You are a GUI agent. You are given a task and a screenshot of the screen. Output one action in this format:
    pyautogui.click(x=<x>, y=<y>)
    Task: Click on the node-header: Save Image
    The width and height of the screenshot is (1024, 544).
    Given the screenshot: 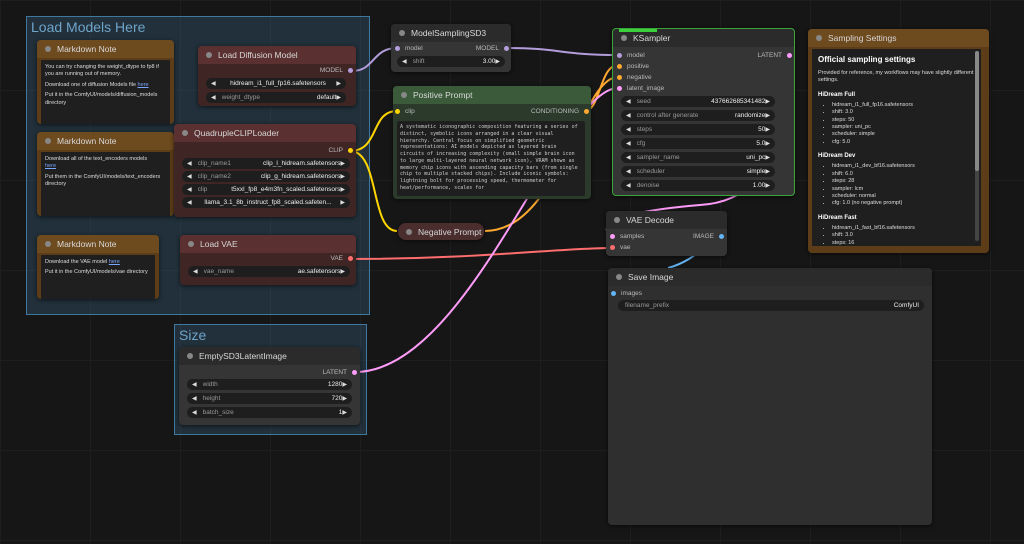 What is the action you would take?
    pyautogui.click(x=770, y=277)
    